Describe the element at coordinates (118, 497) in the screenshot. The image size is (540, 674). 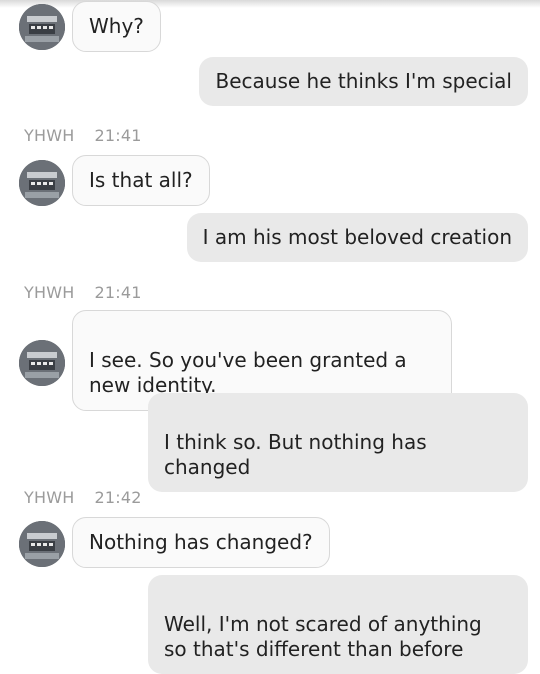
I see `message-time: 21:42` at that location.